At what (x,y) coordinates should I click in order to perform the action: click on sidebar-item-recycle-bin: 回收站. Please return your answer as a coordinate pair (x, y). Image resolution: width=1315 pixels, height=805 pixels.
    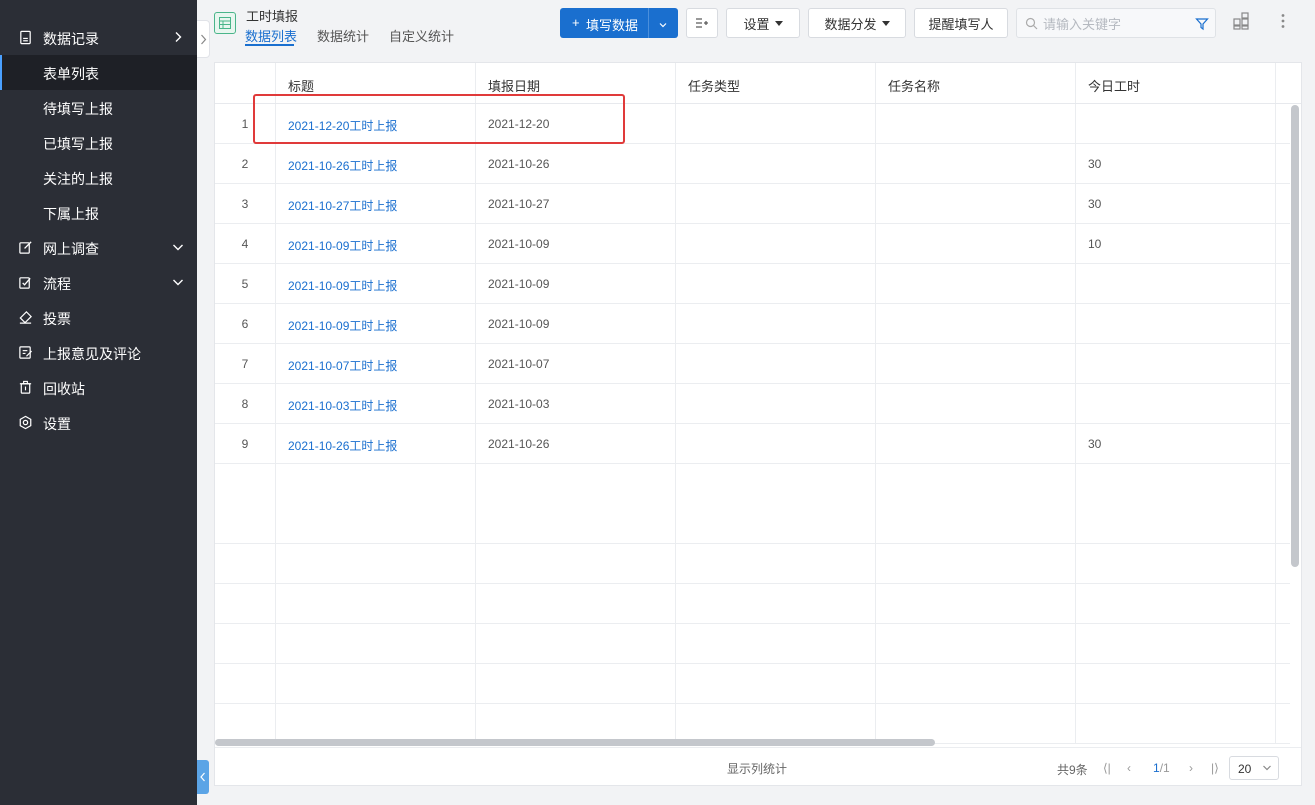
    Looking at the image, I should click on (98, 387).